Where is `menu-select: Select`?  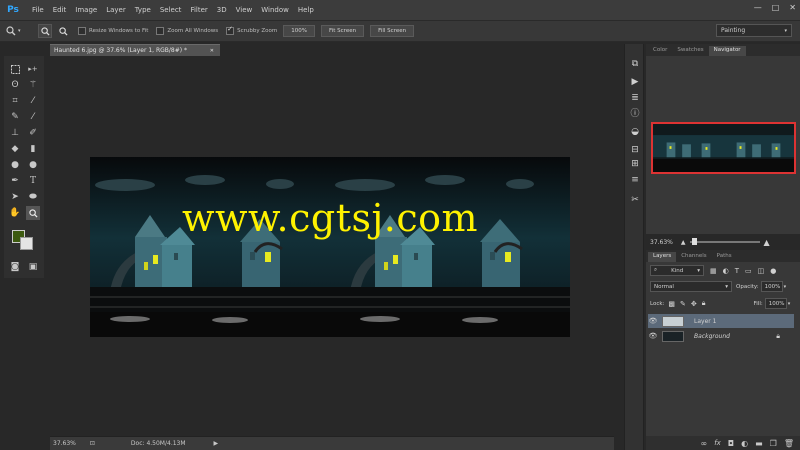
menu-select: Select is located at coordinates (171, 10).